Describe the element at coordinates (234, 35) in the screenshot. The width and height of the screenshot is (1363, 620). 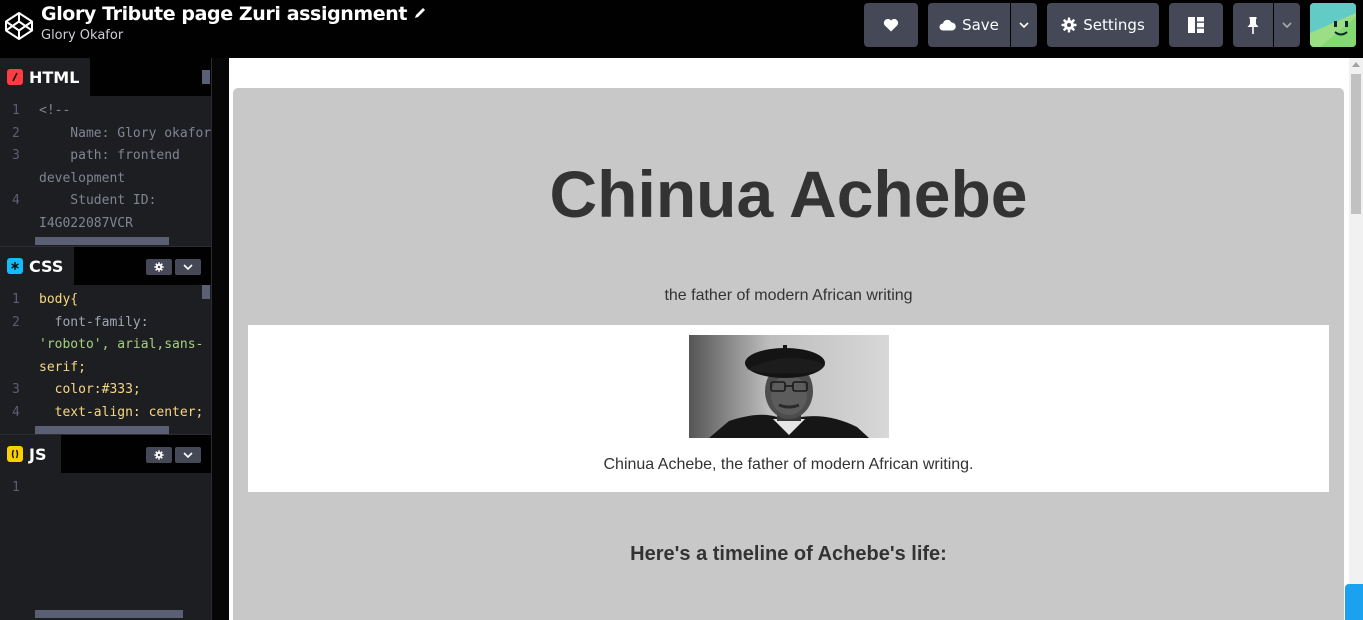
I see `pen-author: Glory Okafor` at that location.